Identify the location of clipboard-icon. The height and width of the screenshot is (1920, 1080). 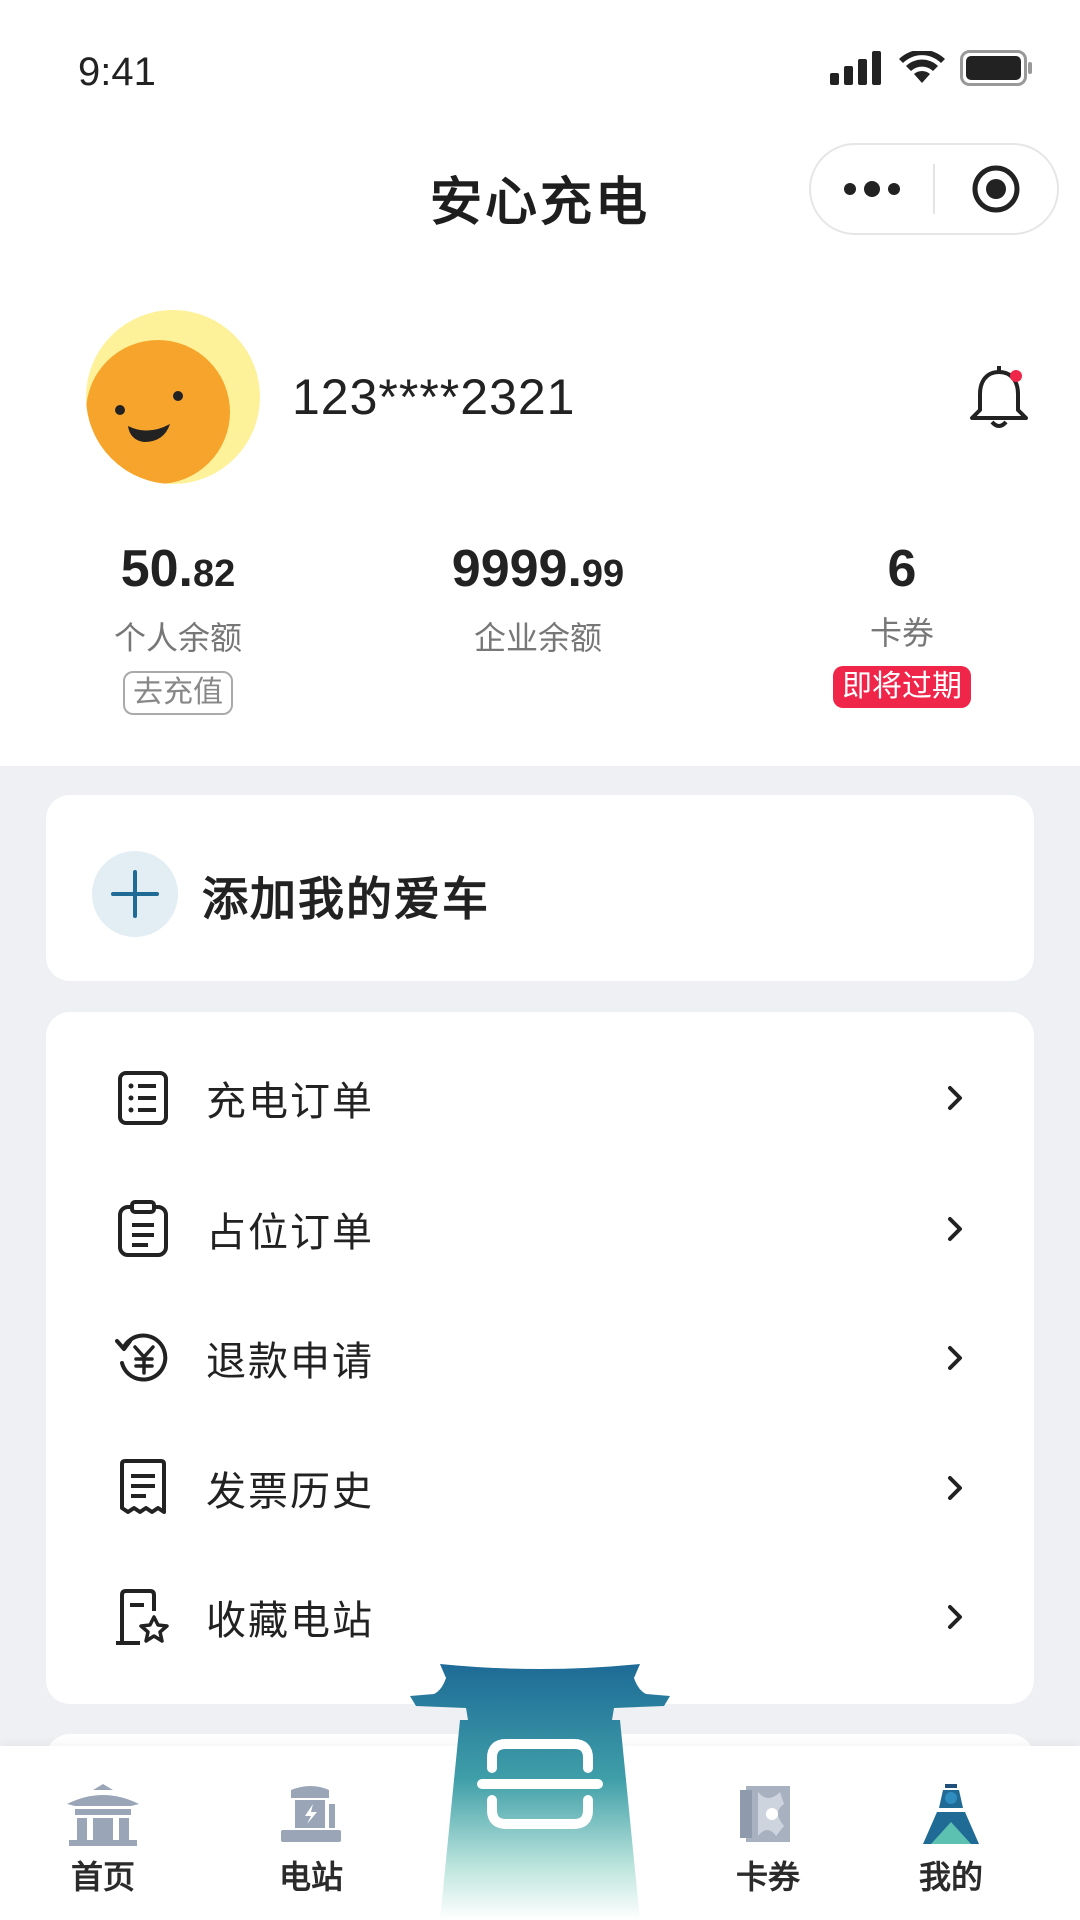
(143, 1229).